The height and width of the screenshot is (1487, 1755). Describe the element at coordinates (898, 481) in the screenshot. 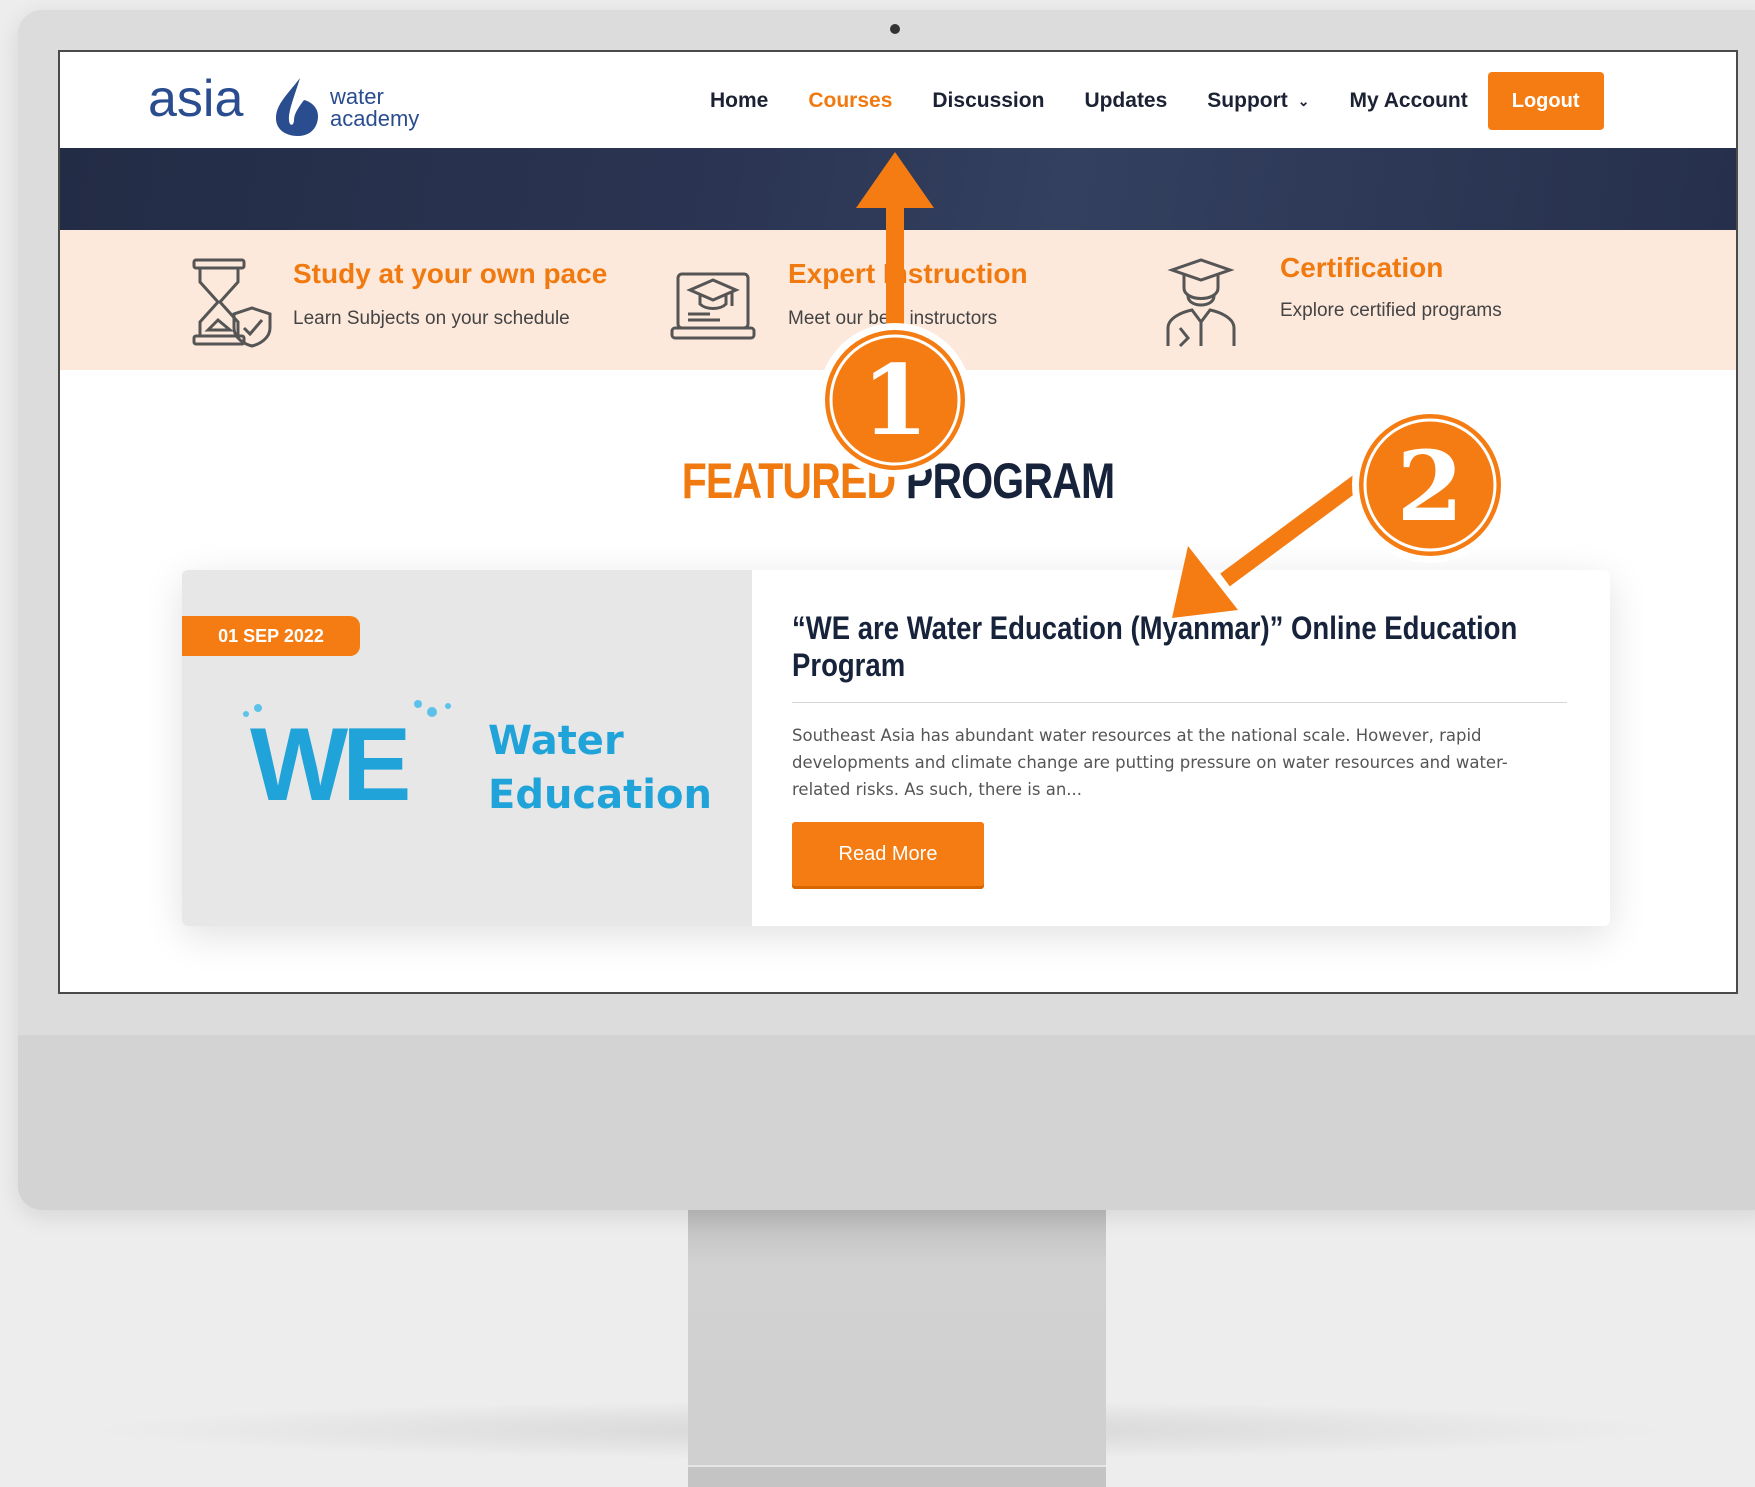

I see `featured-heading: FEATURED PROGRAM` at that location.